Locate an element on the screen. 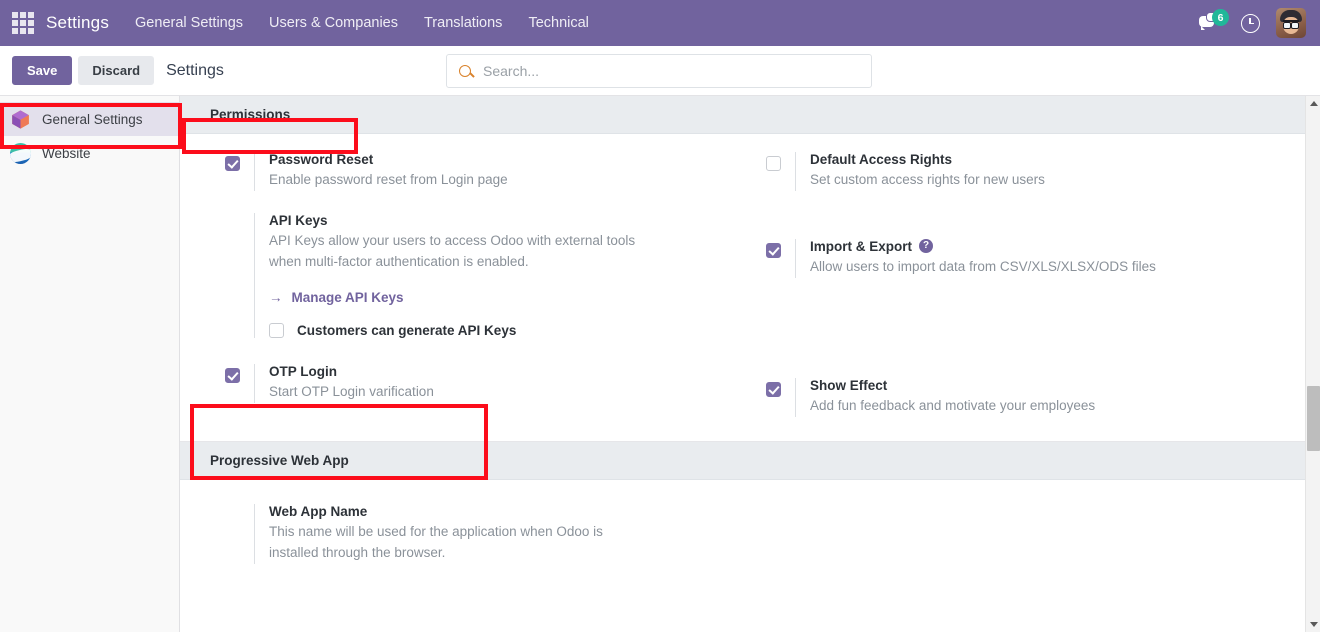 This screenshot has width=1320, height=632. setting-label: API Keys is located at coordinates (298, 220).